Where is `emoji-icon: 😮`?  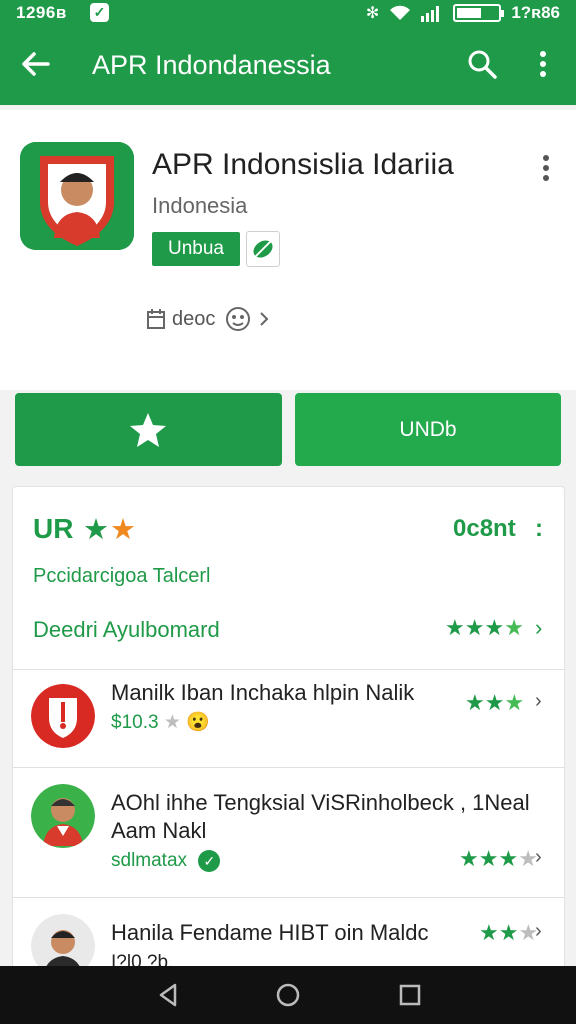
emoji-icon: 😮 is located at coordinates (198, 722).